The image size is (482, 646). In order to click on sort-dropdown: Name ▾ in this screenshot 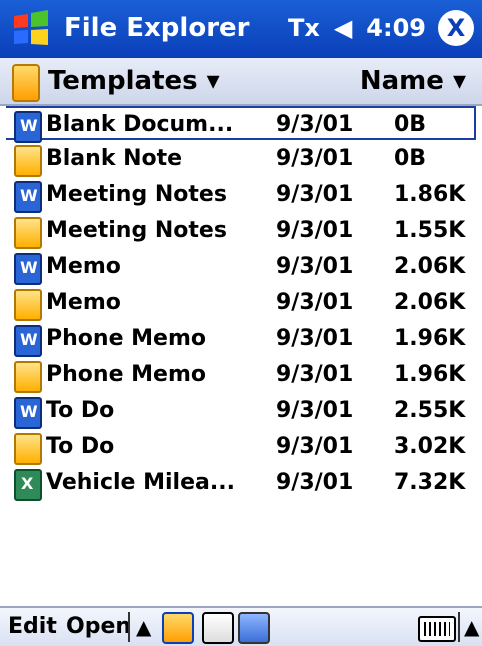, I will do `click(413, 81)`.